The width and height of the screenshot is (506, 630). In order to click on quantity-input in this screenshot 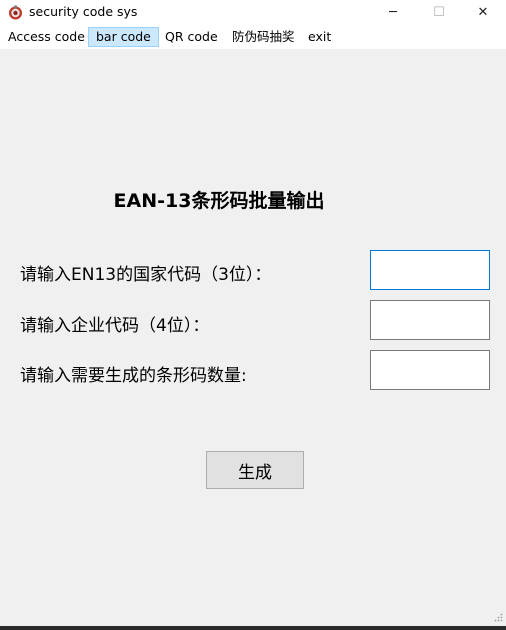, I will do `click(430, 370)`.